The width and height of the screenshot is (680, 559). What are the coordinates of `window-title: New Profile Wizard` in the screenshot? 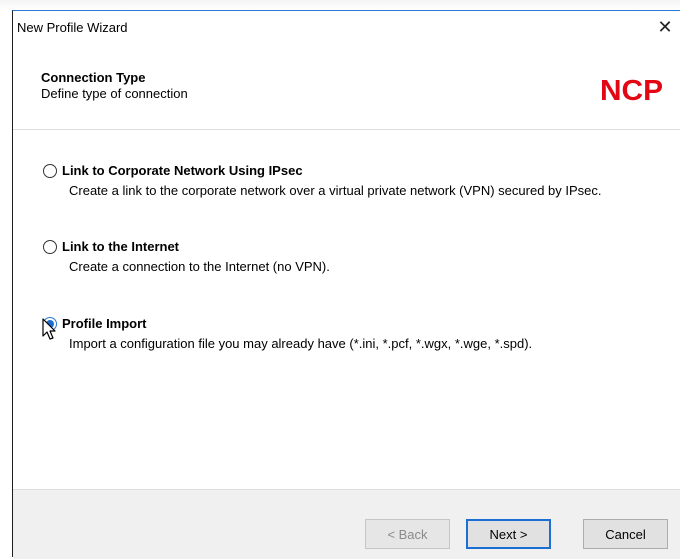 It's located at (72, 27).